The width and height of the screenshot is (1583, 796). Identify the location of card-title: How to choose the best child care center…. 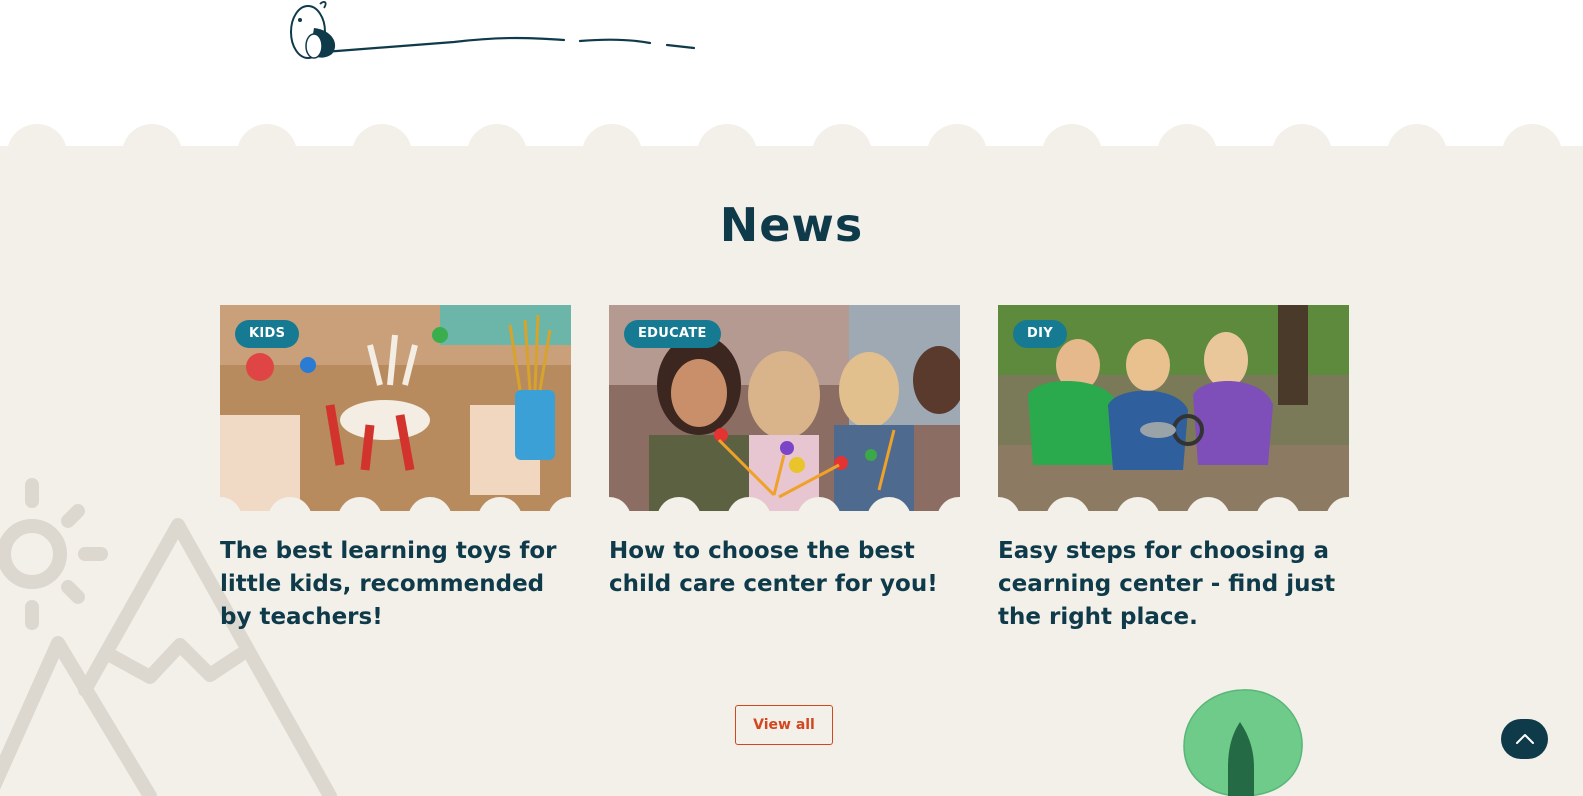
(784, 568).